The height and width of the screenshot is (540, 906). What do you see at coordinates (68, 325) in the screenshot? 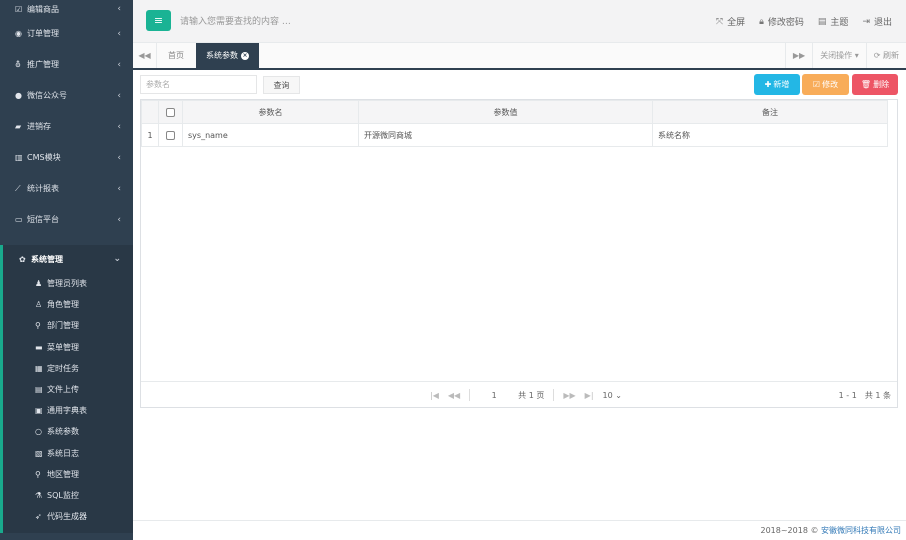
I see `sidebar-subitem-departments: ⚲ 部门管理` at bounding box center [68, 325].